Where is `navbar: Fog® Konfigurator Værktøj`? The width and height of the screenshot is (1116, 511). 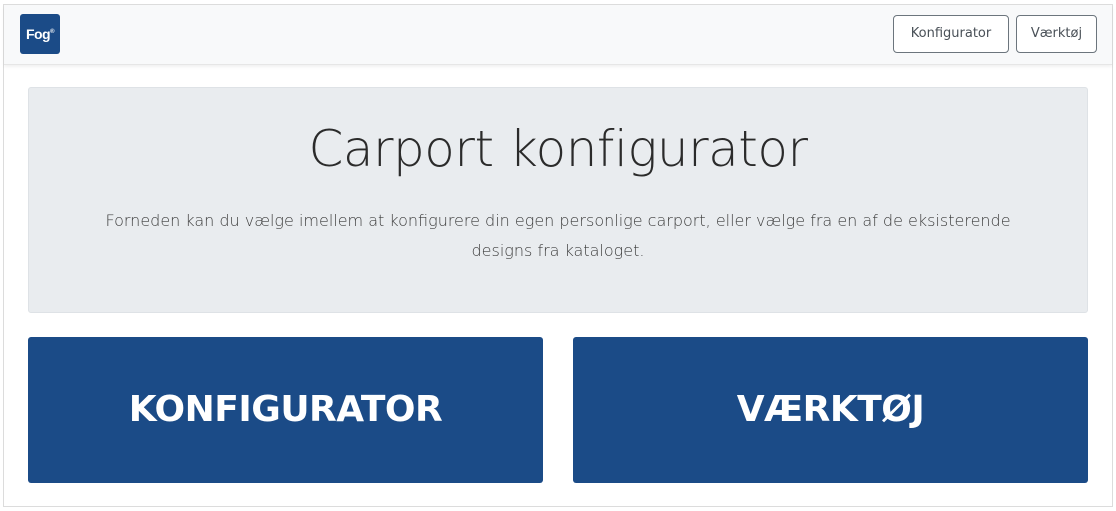
navbar: Fog® Konfigurator Værktøj is located at coordinates (558, 35).